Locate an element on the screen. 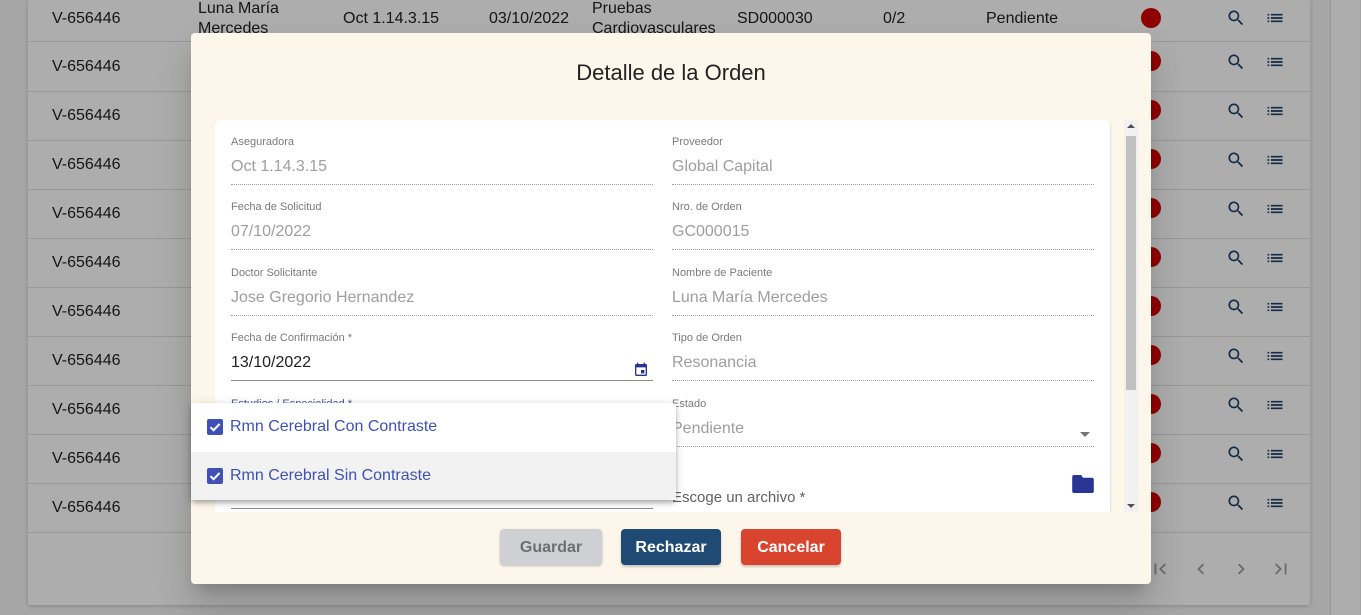  tipo-orden-label: Tipo de Orden is located at coordinates (707, 338).